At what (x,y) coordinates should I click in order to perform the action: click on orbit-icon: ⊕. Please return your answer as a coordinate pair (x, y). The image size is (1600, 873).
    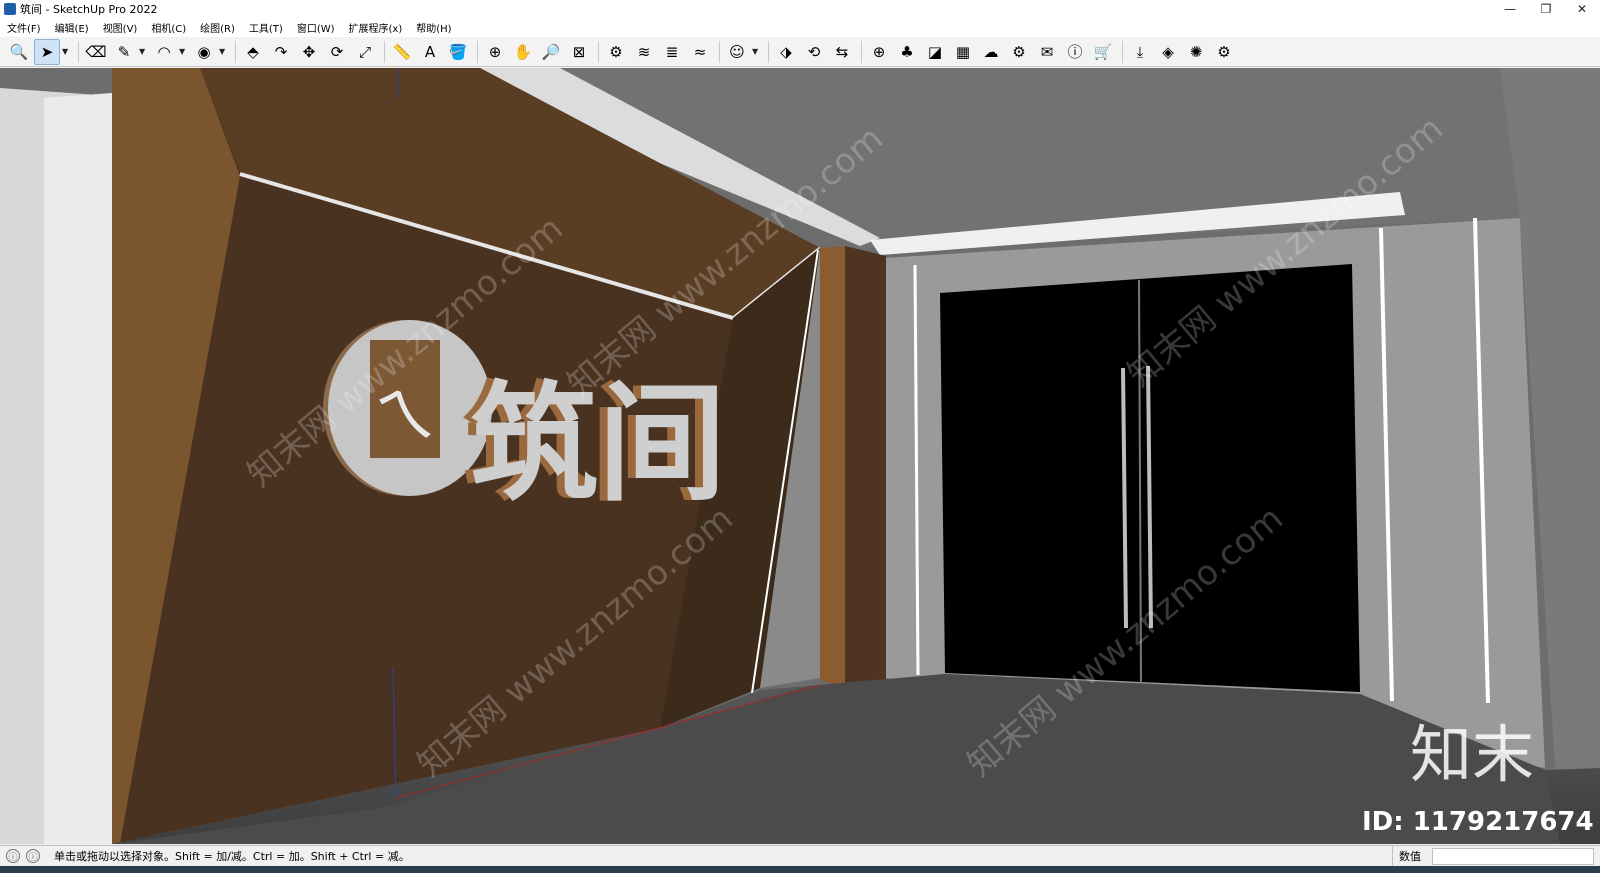
    Looking at the image, I should click on (495, 52).